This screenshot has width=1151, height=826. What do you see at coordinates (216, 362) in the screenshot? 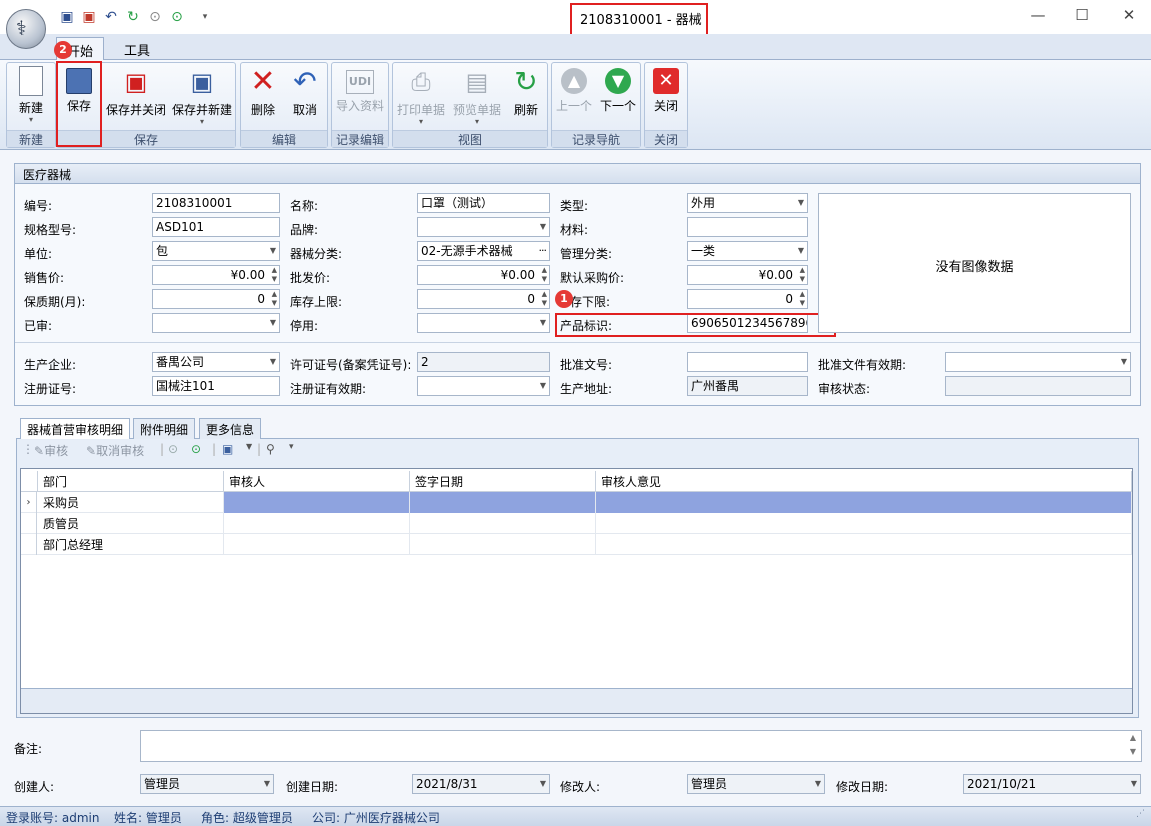
I see `manufacturer-select: 番禺公司 ▼` at bounding box center [216, 362].